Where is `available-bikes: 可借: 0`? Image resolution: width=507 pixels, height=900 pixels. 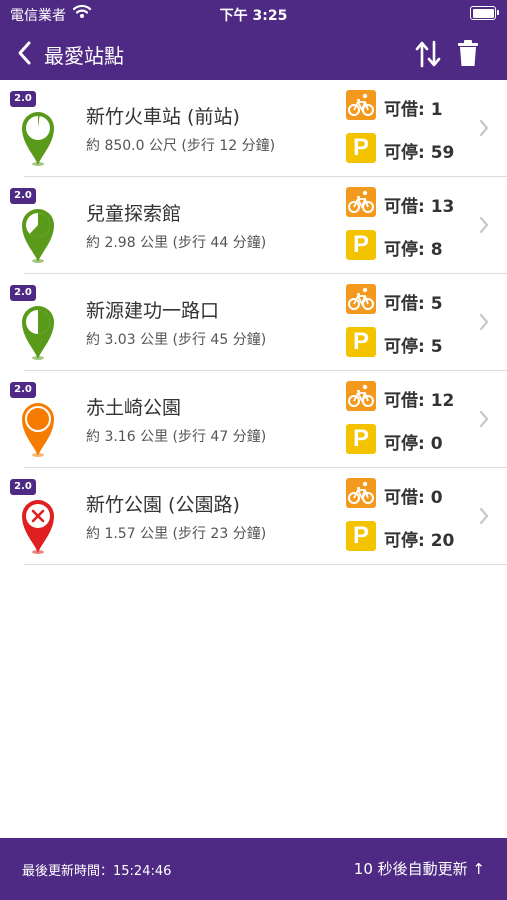
available-bikes: 可借: 0 is located at coordinates (413, 498).